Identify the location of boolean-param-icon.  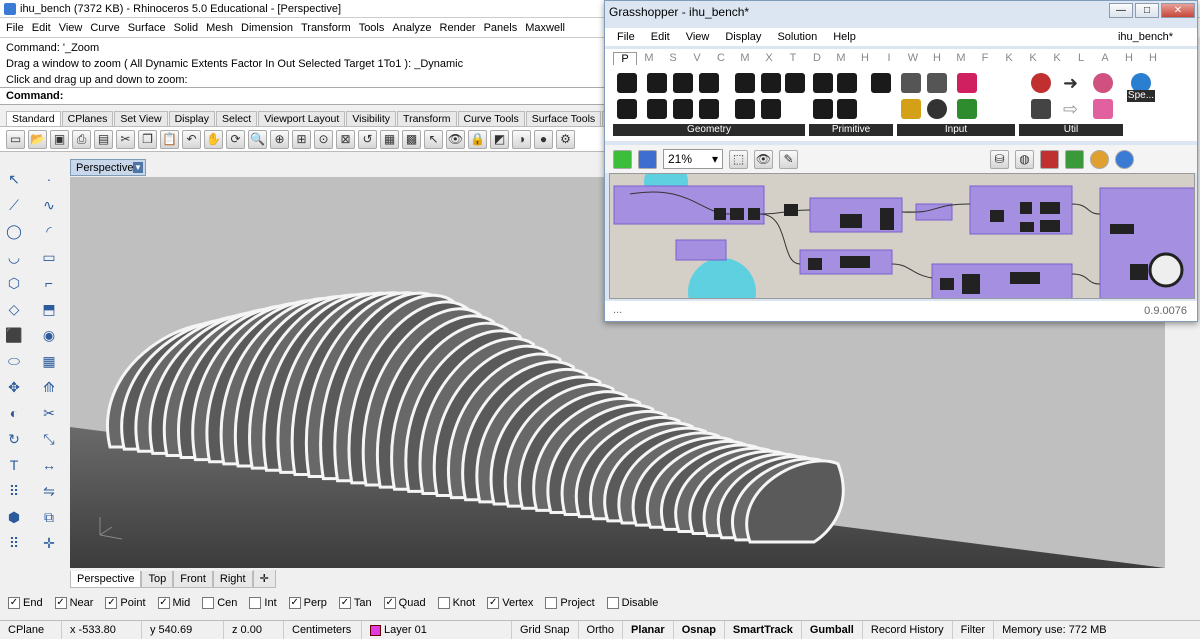
(823, 83).